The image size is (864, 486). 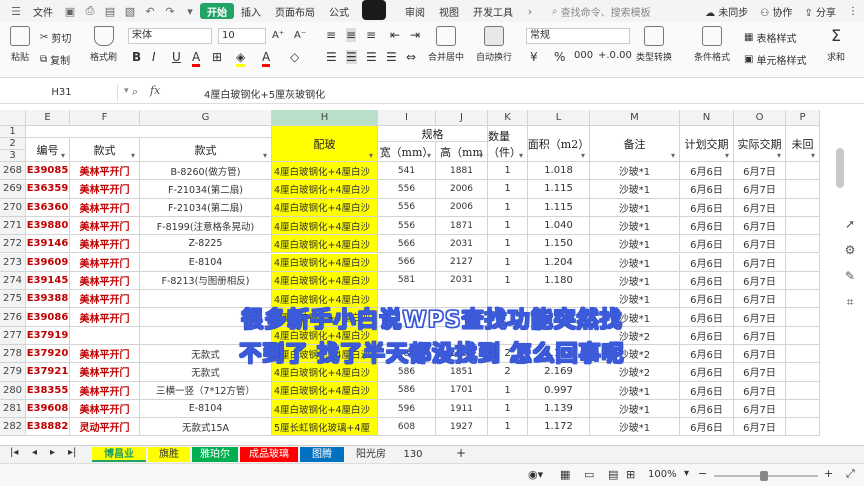 I want to click on table-style-button: ▦ 表格样式, so click(x=770, y=37).